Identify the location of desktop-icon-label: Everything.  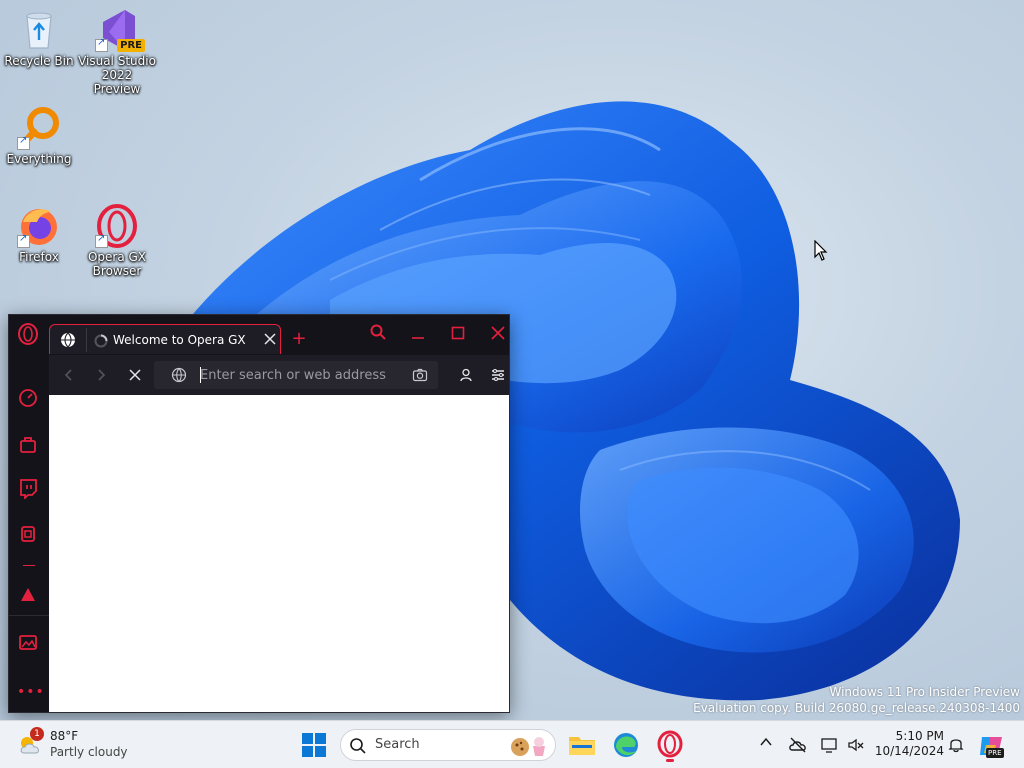
(39, 159).